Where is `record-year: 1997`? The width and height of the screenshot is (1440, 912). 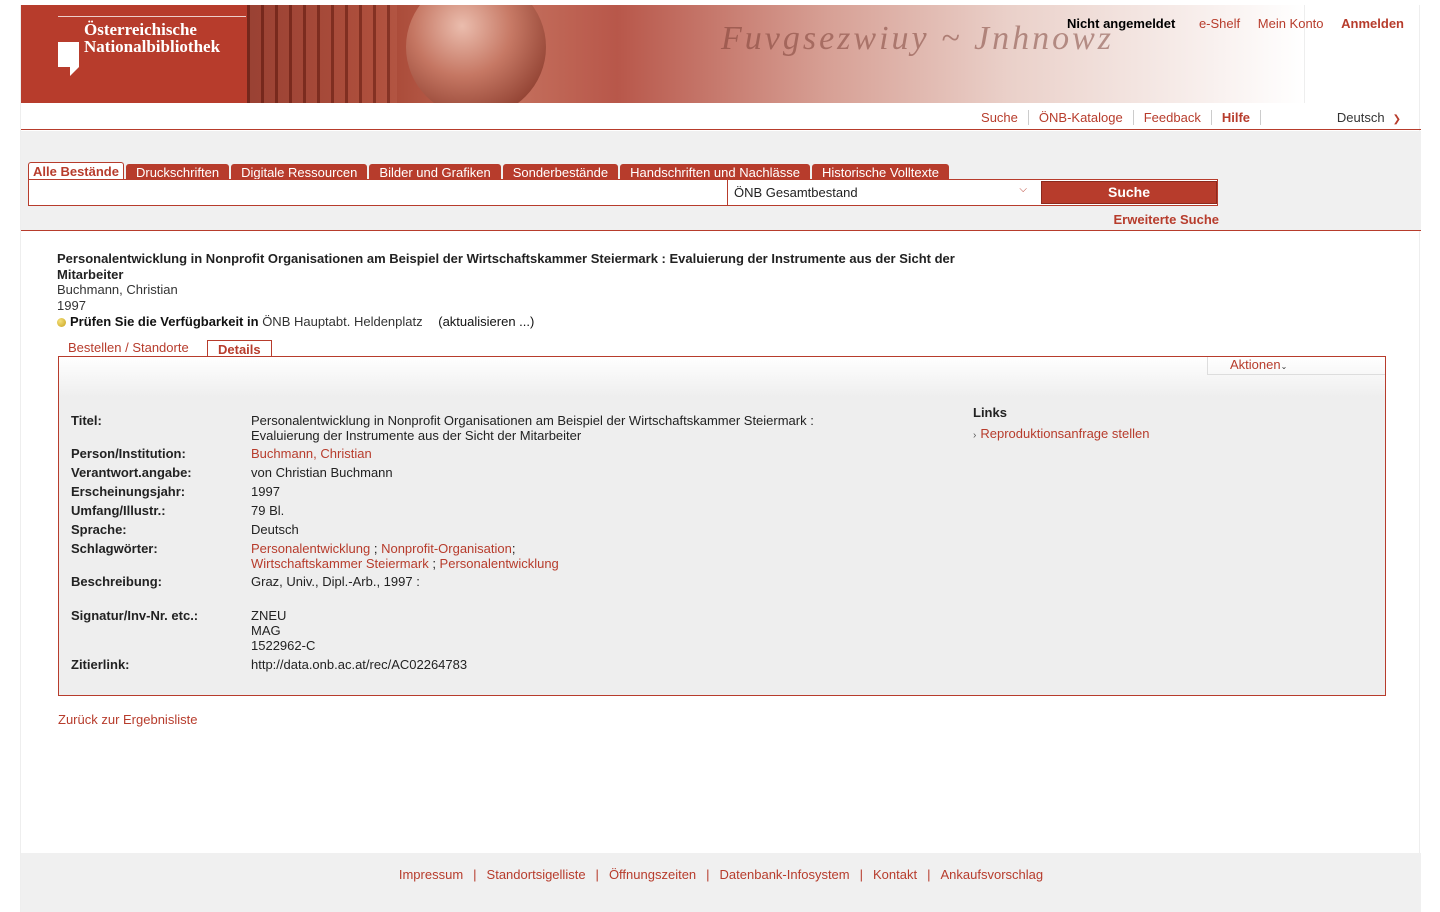 record-year: 1997 is located at coordinates (71, 305).